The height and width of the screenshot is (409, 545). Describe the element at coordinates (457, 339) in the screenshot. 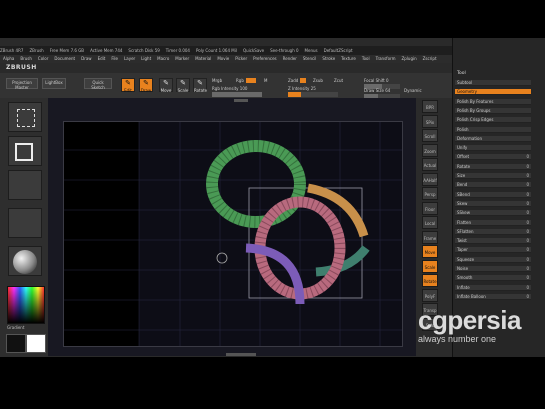

I see `watermark-tagline: always number one` at that location.